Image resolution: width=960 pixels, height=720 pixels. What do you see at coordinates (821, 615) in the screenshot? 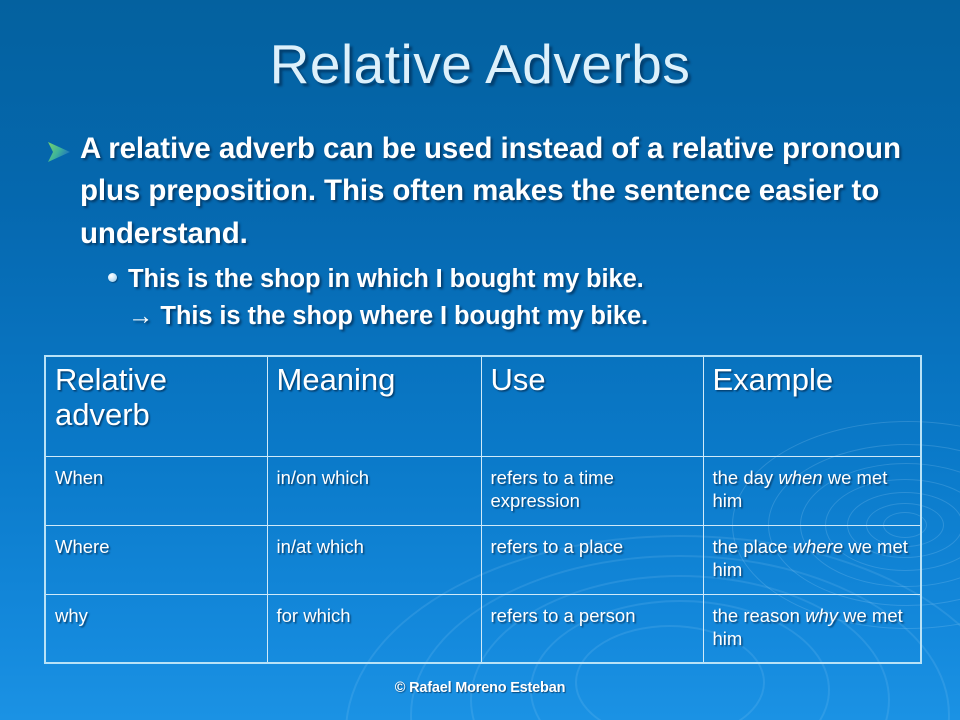
I see `example-keyword: why` at bounding box center [821, 615].